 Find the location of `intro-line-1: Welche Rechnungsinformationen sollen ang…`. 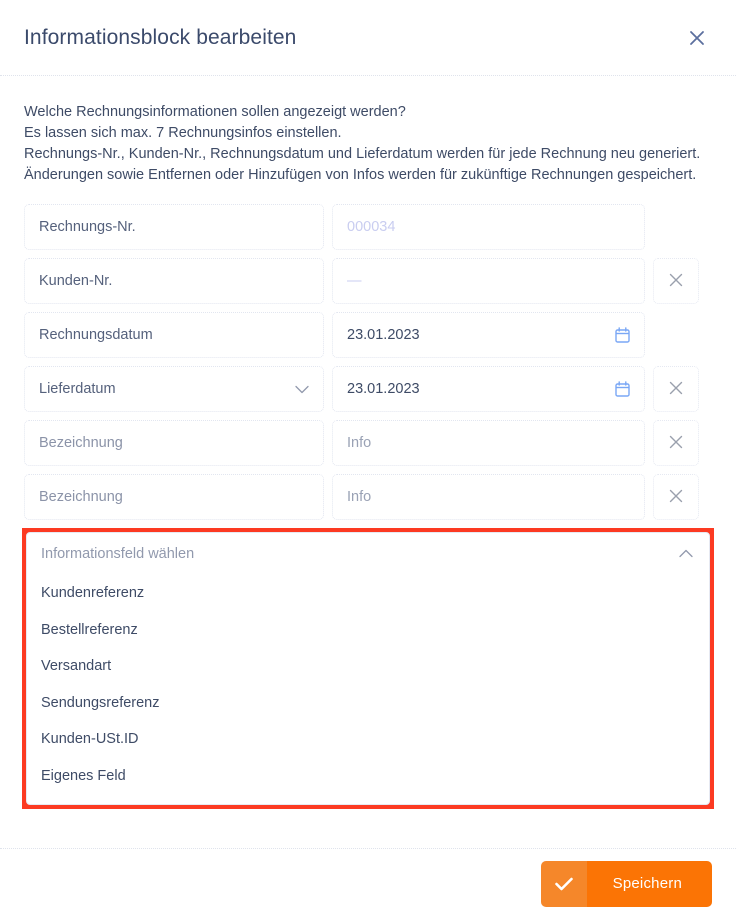

intro-line-1: Welche Rechnungsinformationen sollen ang… is located at coordinates (215, 112).